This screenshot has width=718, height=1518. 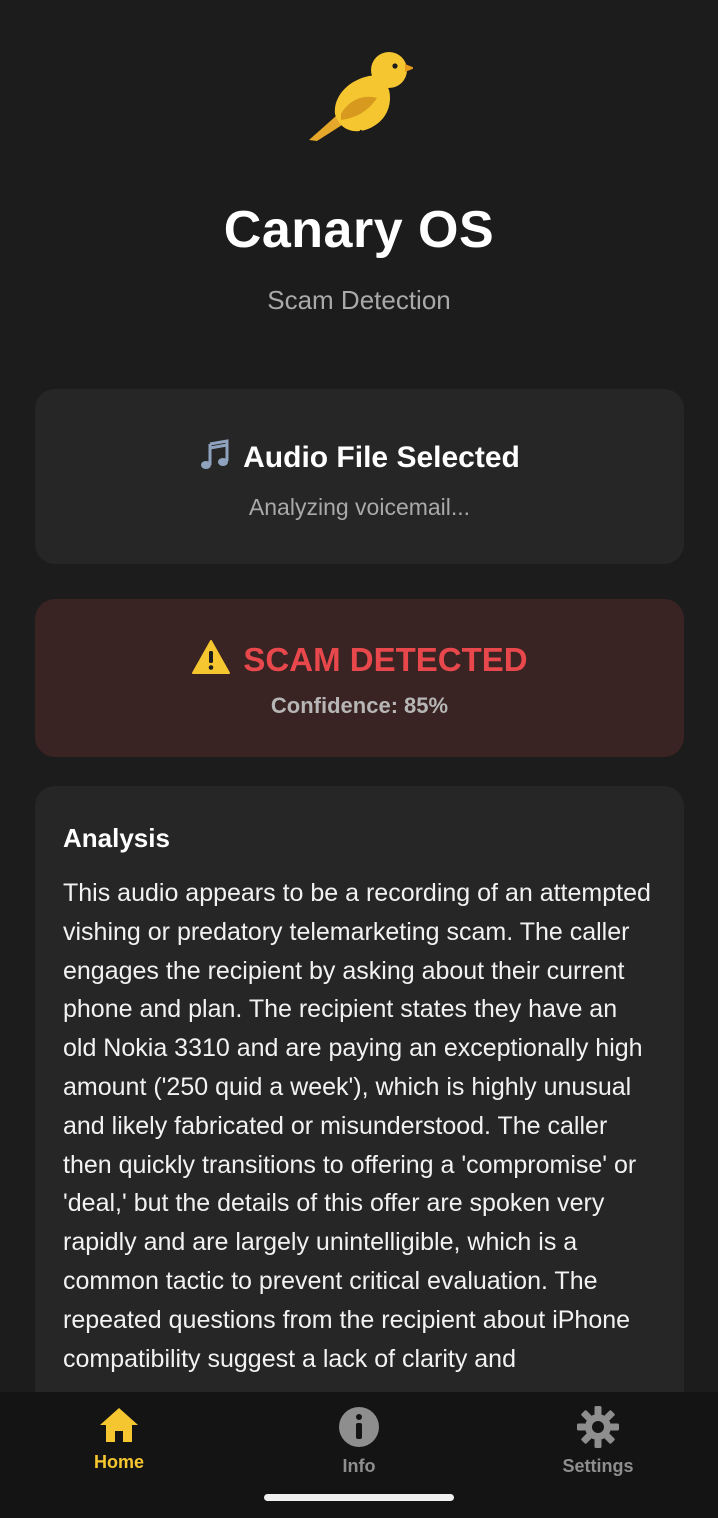 I want to click on confidence-text: Confidence: 85%, so click(x=359, y=706).